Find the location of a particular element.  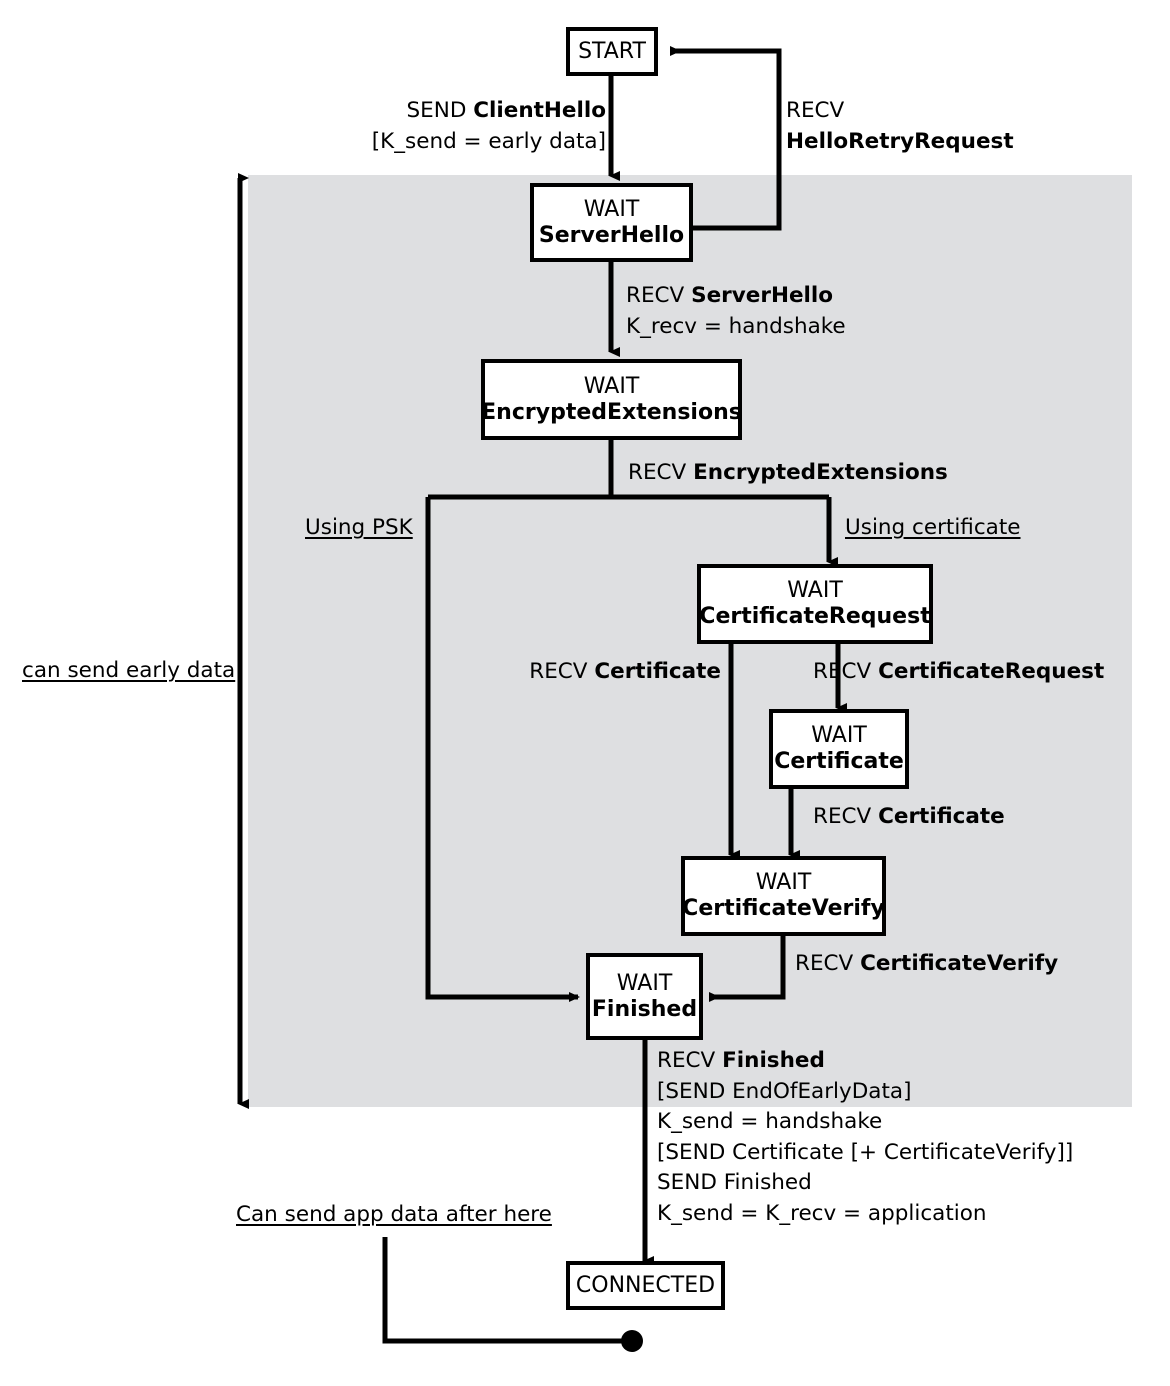

edge-label-send-clienthello-line2: [K_send = early data] is located at coordinates (488, 141).